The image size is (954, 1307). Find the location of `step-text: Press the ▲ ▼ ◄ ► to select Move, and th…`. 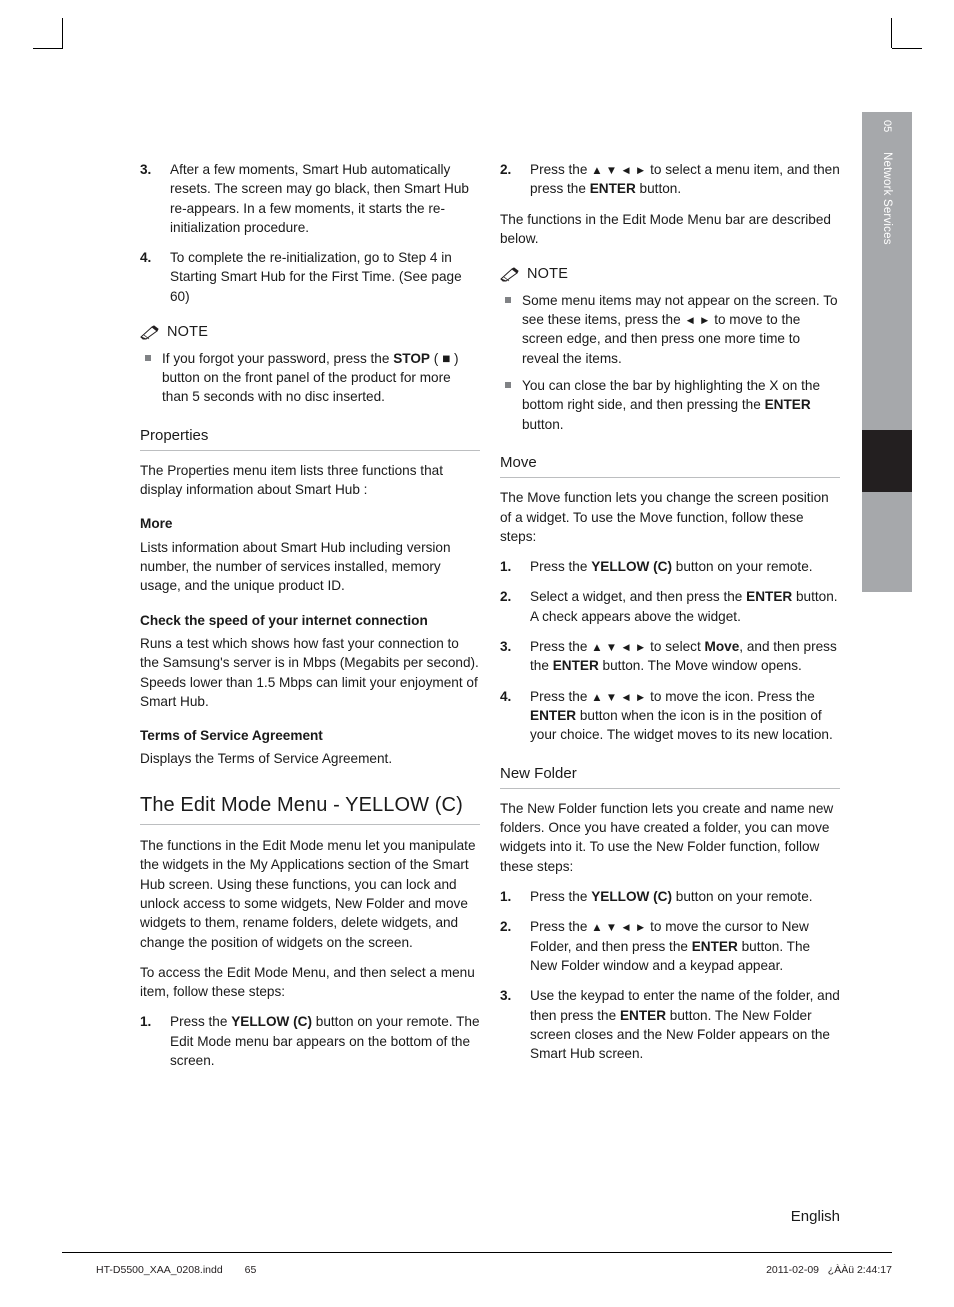

step-text: Press the ▲ ▼ ◄ ► to select Move, and th… is located at coordinates (685, 656).